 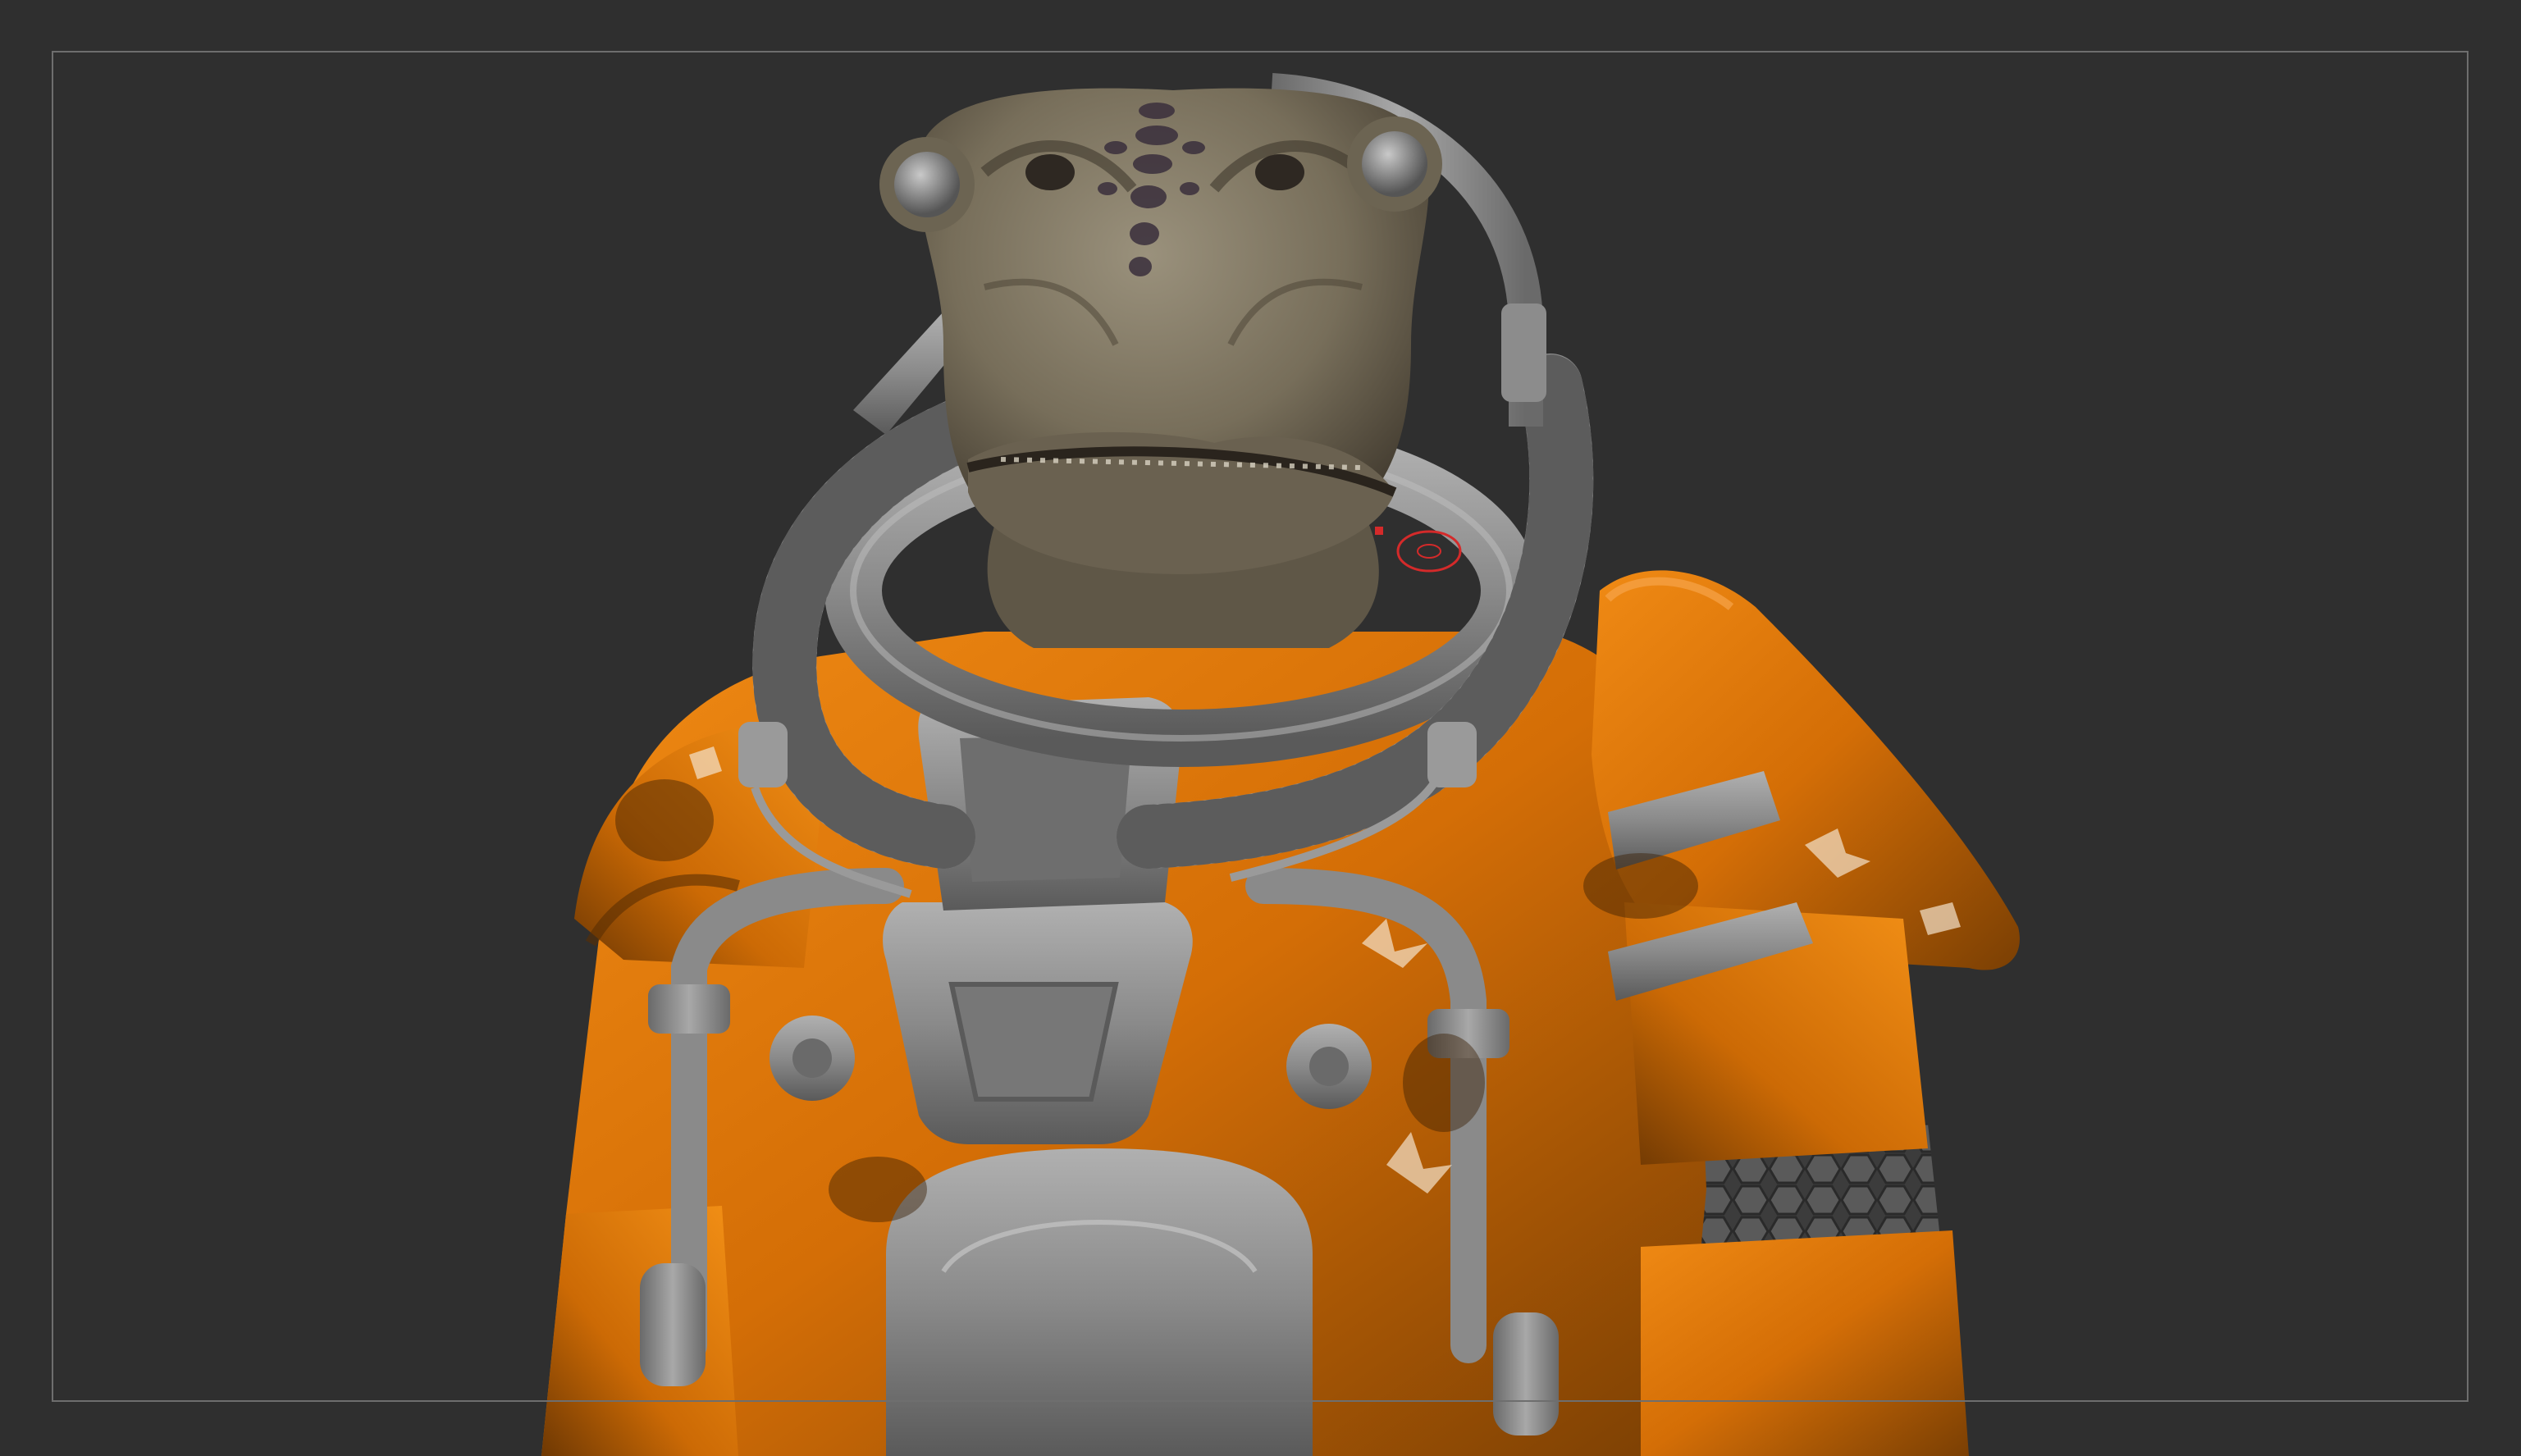 What do you see at coordinates (1394, 164) in the screenshot?
I see `alien-eye-right` at bounding box center [1394, 164].